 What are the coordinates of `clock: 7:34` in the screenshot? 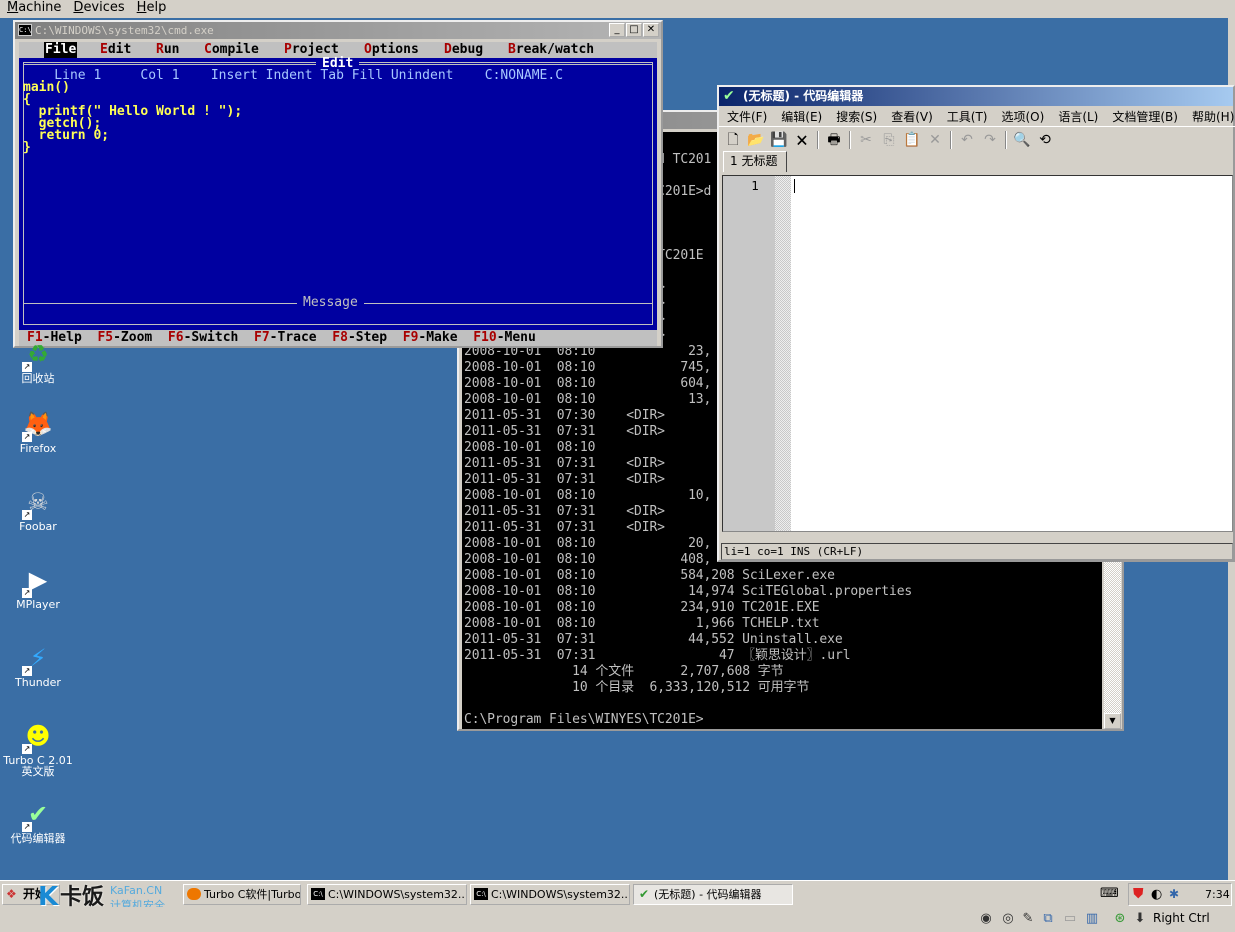 It's located at (1217, 894).